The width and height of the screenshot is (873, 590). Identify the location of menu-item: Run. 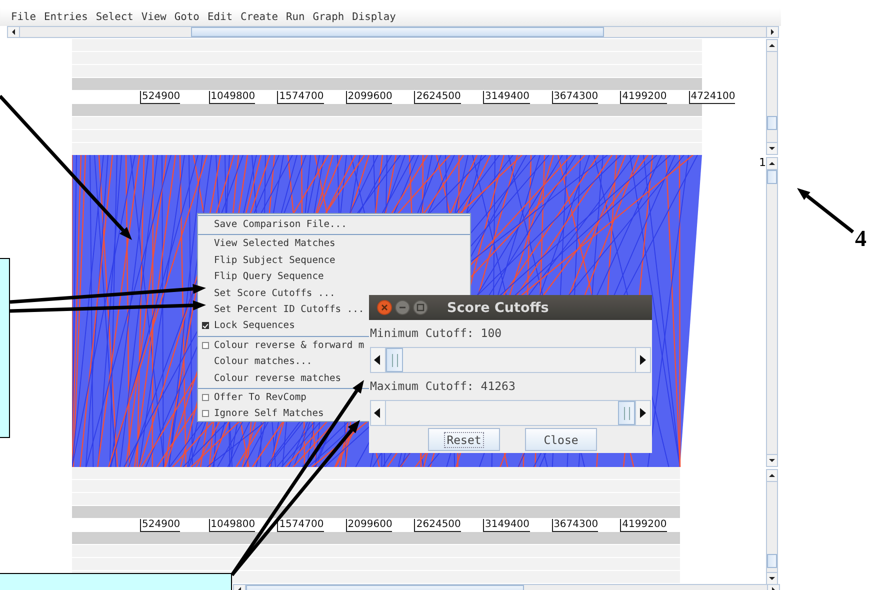
(295, 17).